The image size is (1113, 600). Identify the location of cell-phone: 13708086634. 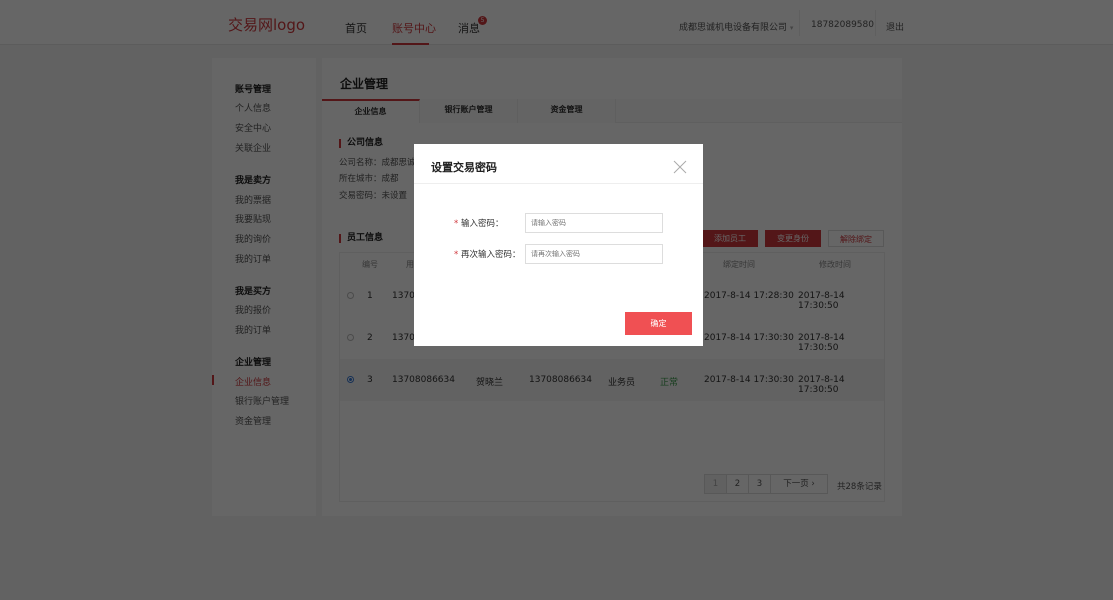
(560, 380).